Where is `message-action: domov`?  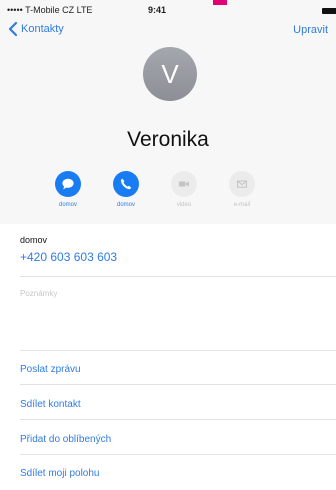 message-action: domov is located at coordinates (68, 186).